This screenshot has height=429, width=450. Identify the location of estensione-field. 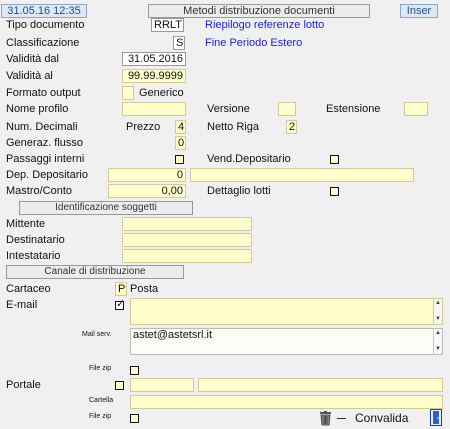
(416, 109).